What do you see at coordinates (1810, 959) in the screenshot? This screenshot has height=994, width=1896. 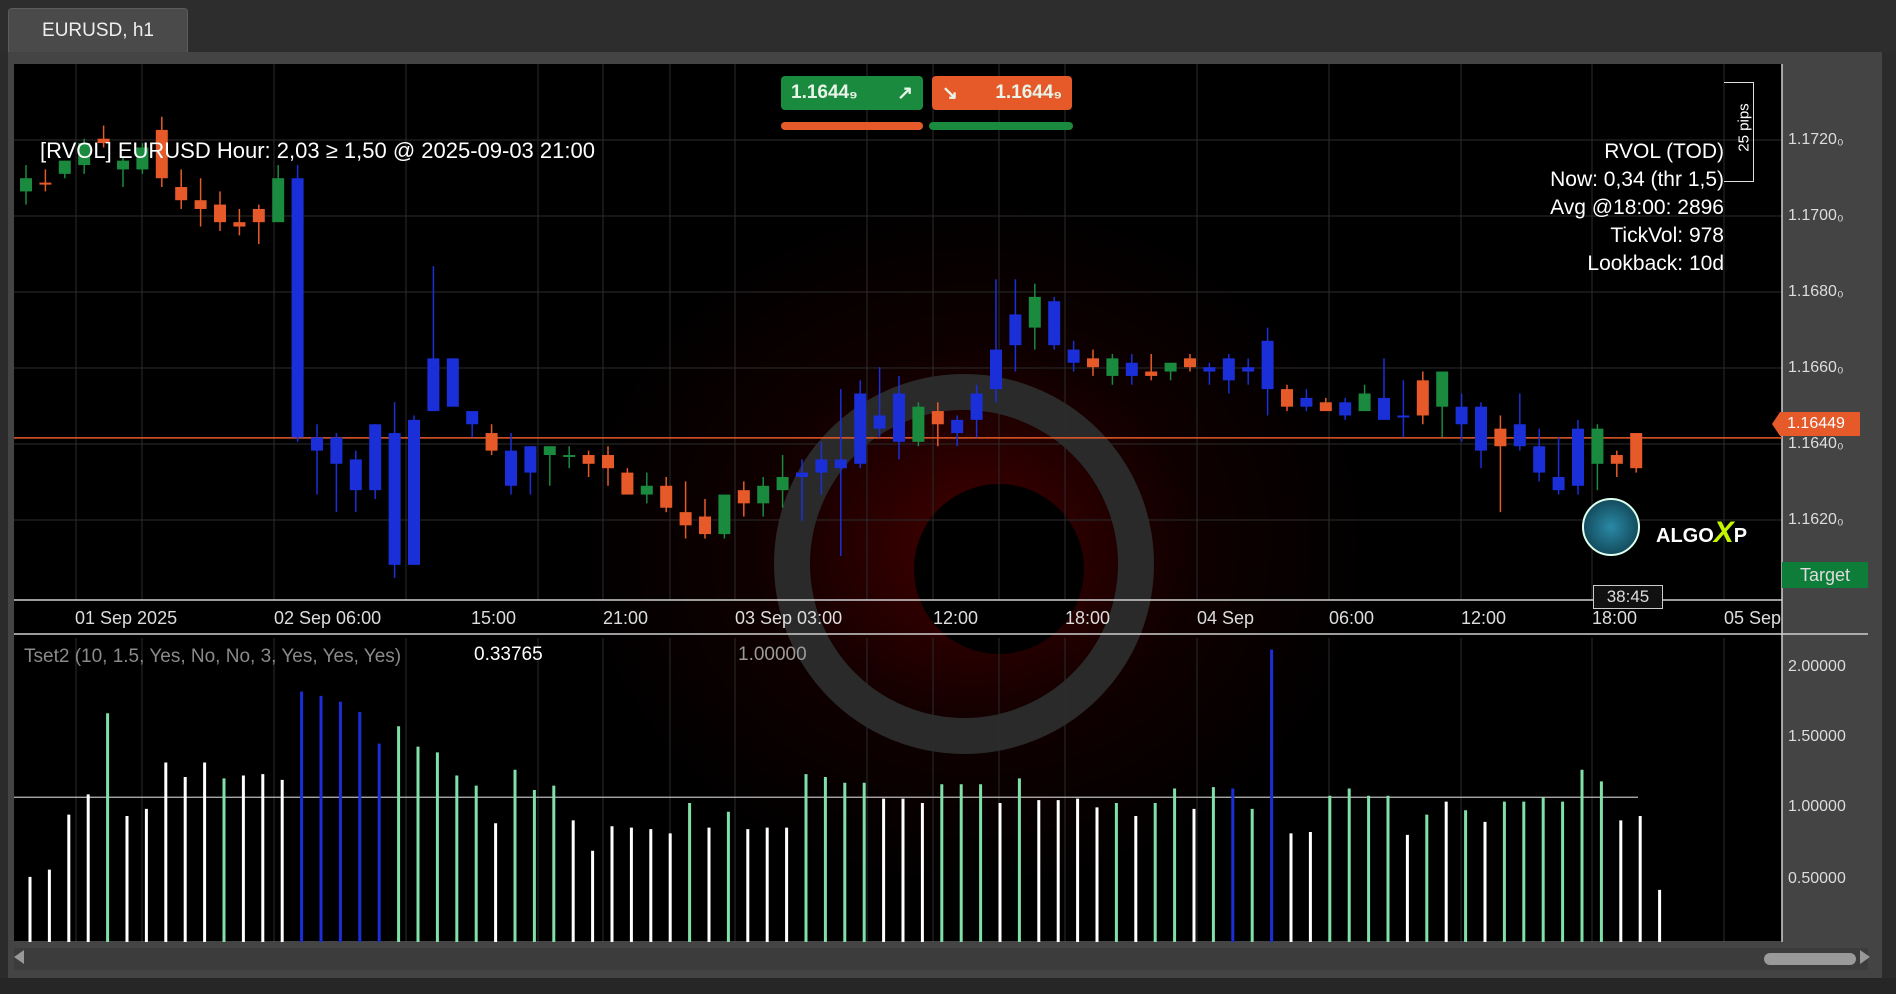 I see `scrollbar-thumb` at bounding box center [1810, 959].